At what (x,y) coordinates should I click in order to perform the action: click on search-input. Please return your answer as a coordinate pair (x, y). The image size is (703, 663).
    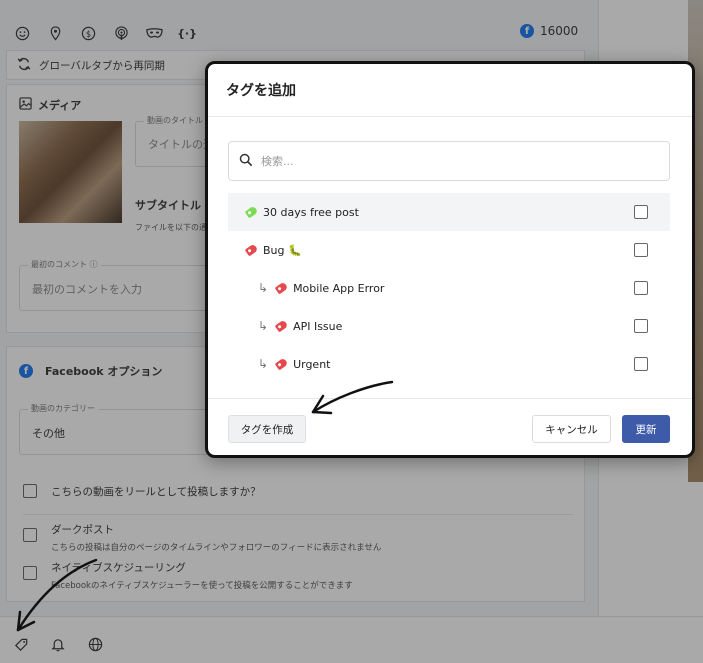
    Looking at the image, I should click on (451, 161).